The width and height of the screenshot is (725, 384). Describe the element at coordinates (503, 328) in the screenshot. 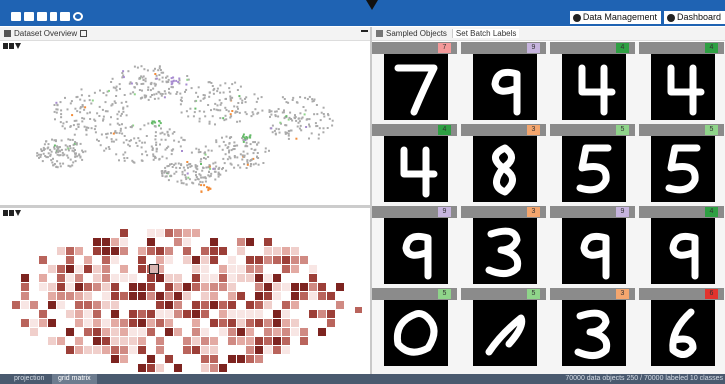

I see `sample-card: 5` at that location.